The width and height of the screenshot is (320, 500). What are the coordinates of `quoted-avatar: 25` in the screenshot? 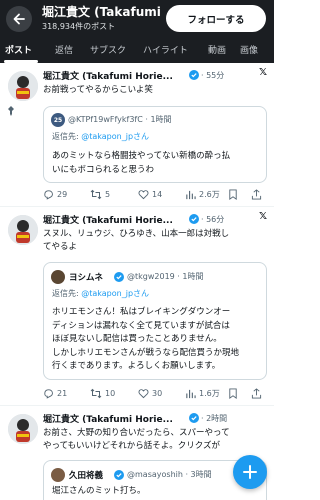 It's located at (58, 120).